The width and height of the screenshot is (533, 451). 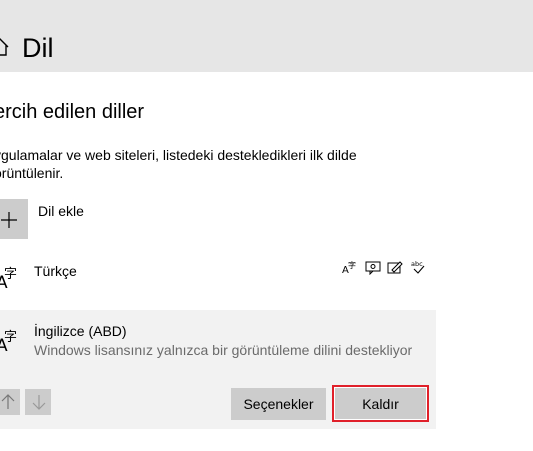 I want to click on move-up-button, so click(x=10, y=402).